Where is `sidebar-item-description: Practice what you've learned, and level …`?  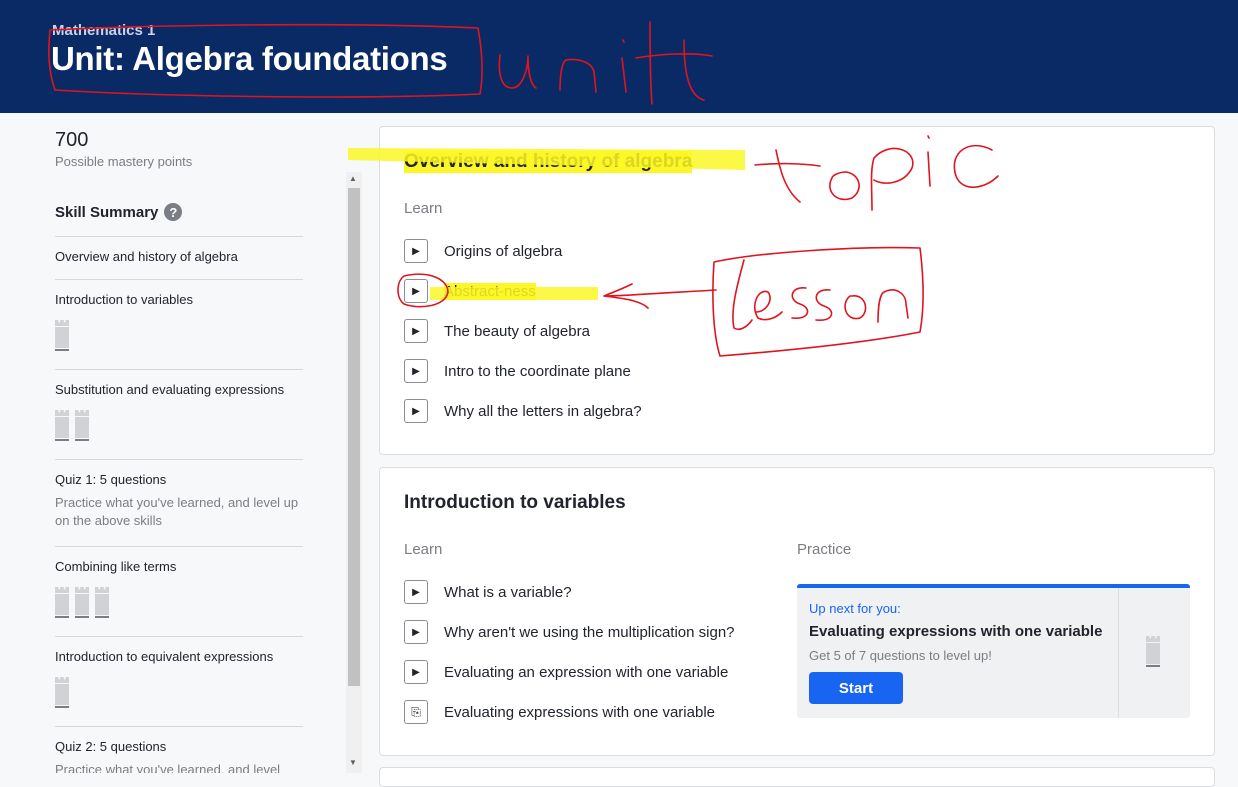
sidebar-item-description: Practice what you've learned, and level … is located at coordinates (177, 511).